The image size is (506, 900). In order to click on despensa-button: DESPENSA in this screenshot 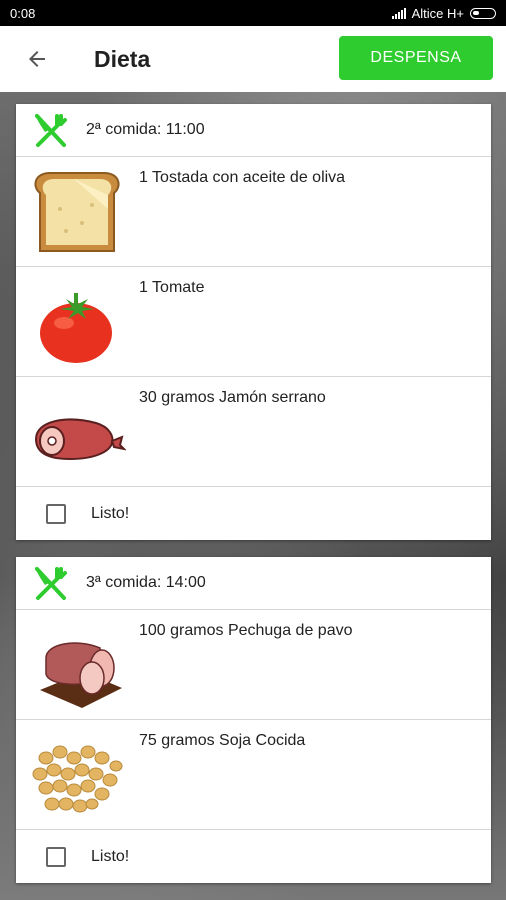, I will do `click(416, 58)`.